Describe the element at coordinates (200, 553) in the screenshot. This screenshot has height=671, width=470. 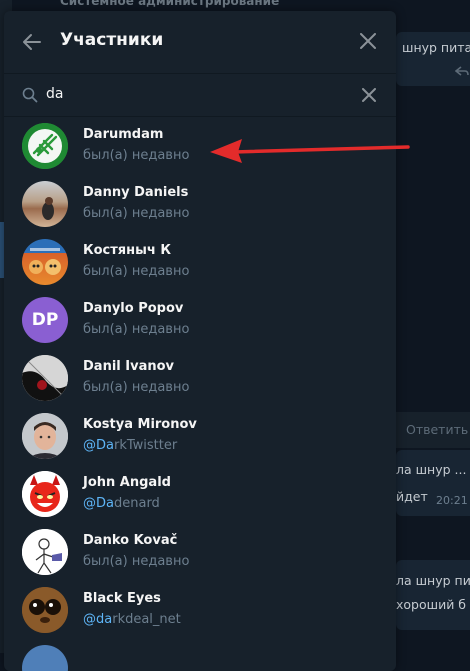
I see `member-row: Danko Kovač был(а) недавно` at that location.